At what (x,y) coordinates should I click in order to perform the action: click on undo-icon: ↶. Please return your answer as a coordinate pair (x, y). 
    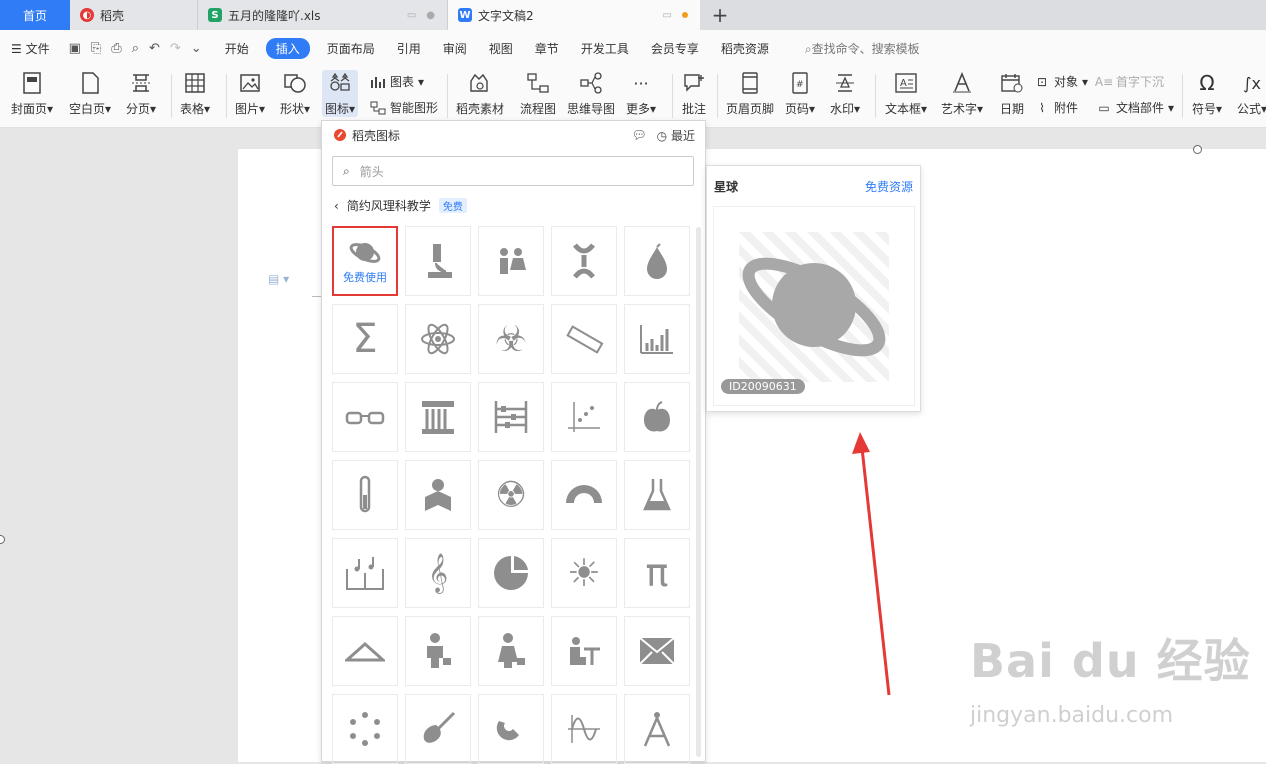
    Looking at the image, I should click on (154, 48).